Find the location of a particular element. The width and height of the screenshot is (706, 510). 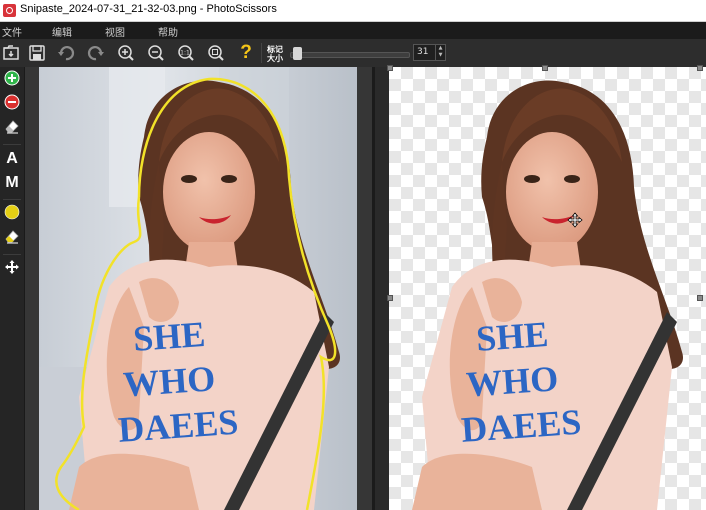

background-eraser-button is located at coordinates (12, 238).